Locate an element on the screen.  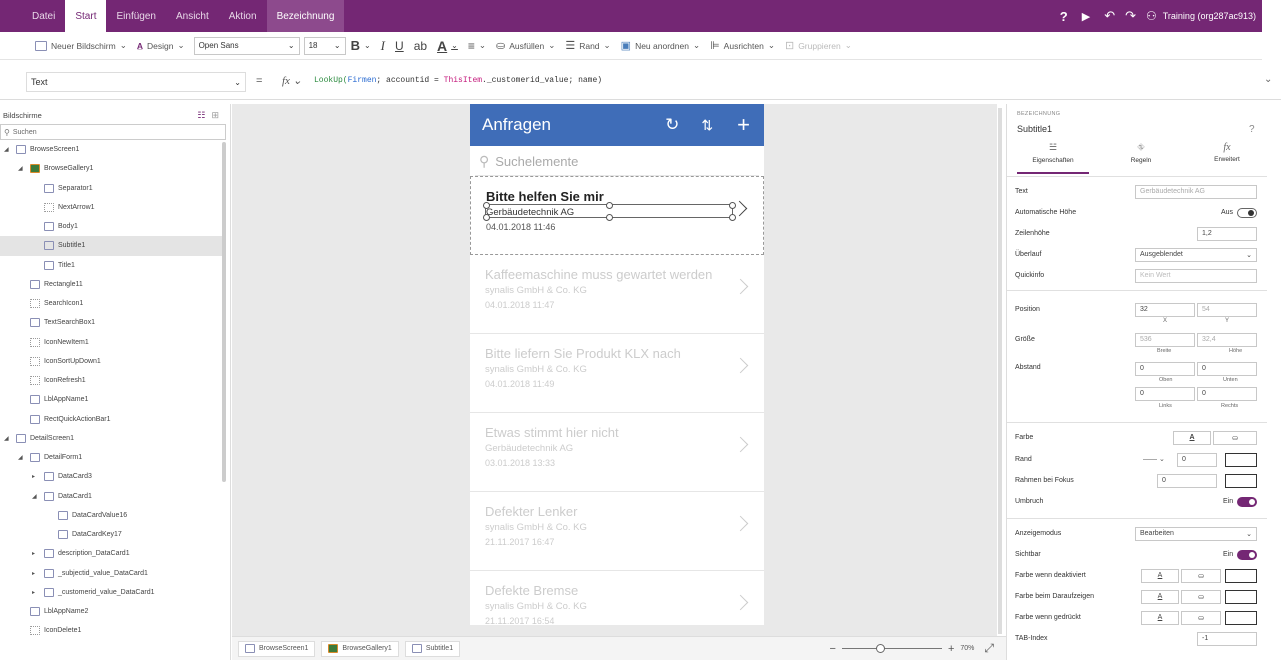
tree-item: IconSortUpDown1 is located at coordinates (111, 361).